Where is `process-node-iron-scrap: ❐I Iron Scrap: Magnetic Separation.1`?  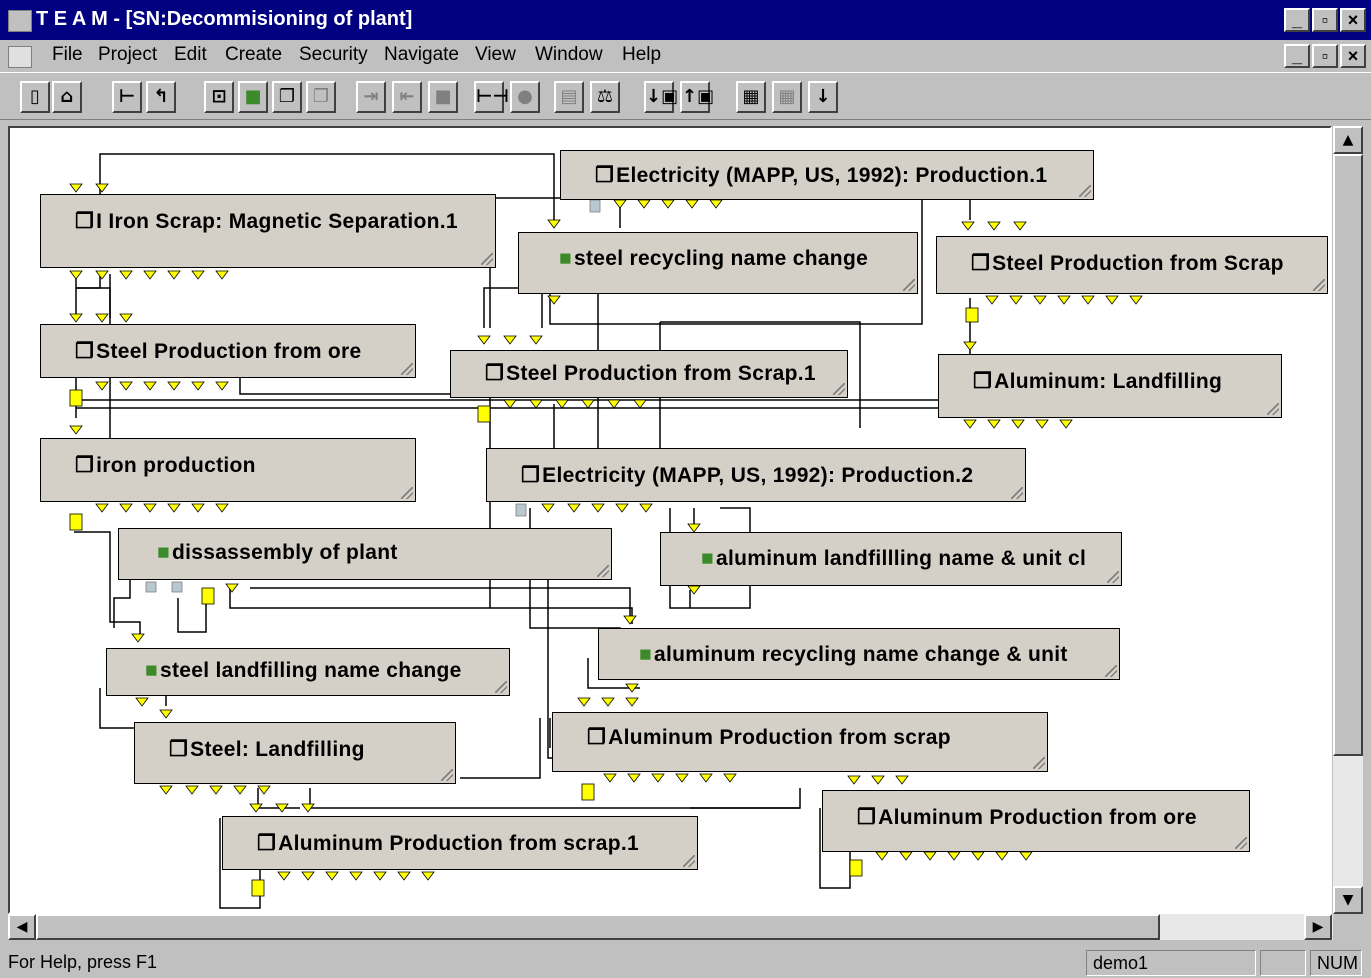 process-node-iron-scrap: ❐I Iron Scrap: Magnetic Separation.1 is located at coordinates (268, 231).